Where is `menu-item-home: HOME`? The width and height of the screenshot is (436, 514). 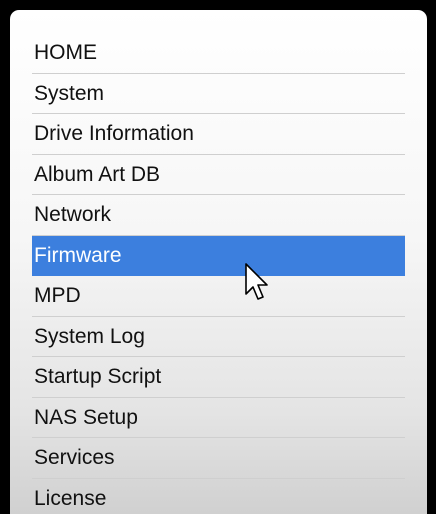
menu-item-home: HOME is located at coordinates (218, 53).